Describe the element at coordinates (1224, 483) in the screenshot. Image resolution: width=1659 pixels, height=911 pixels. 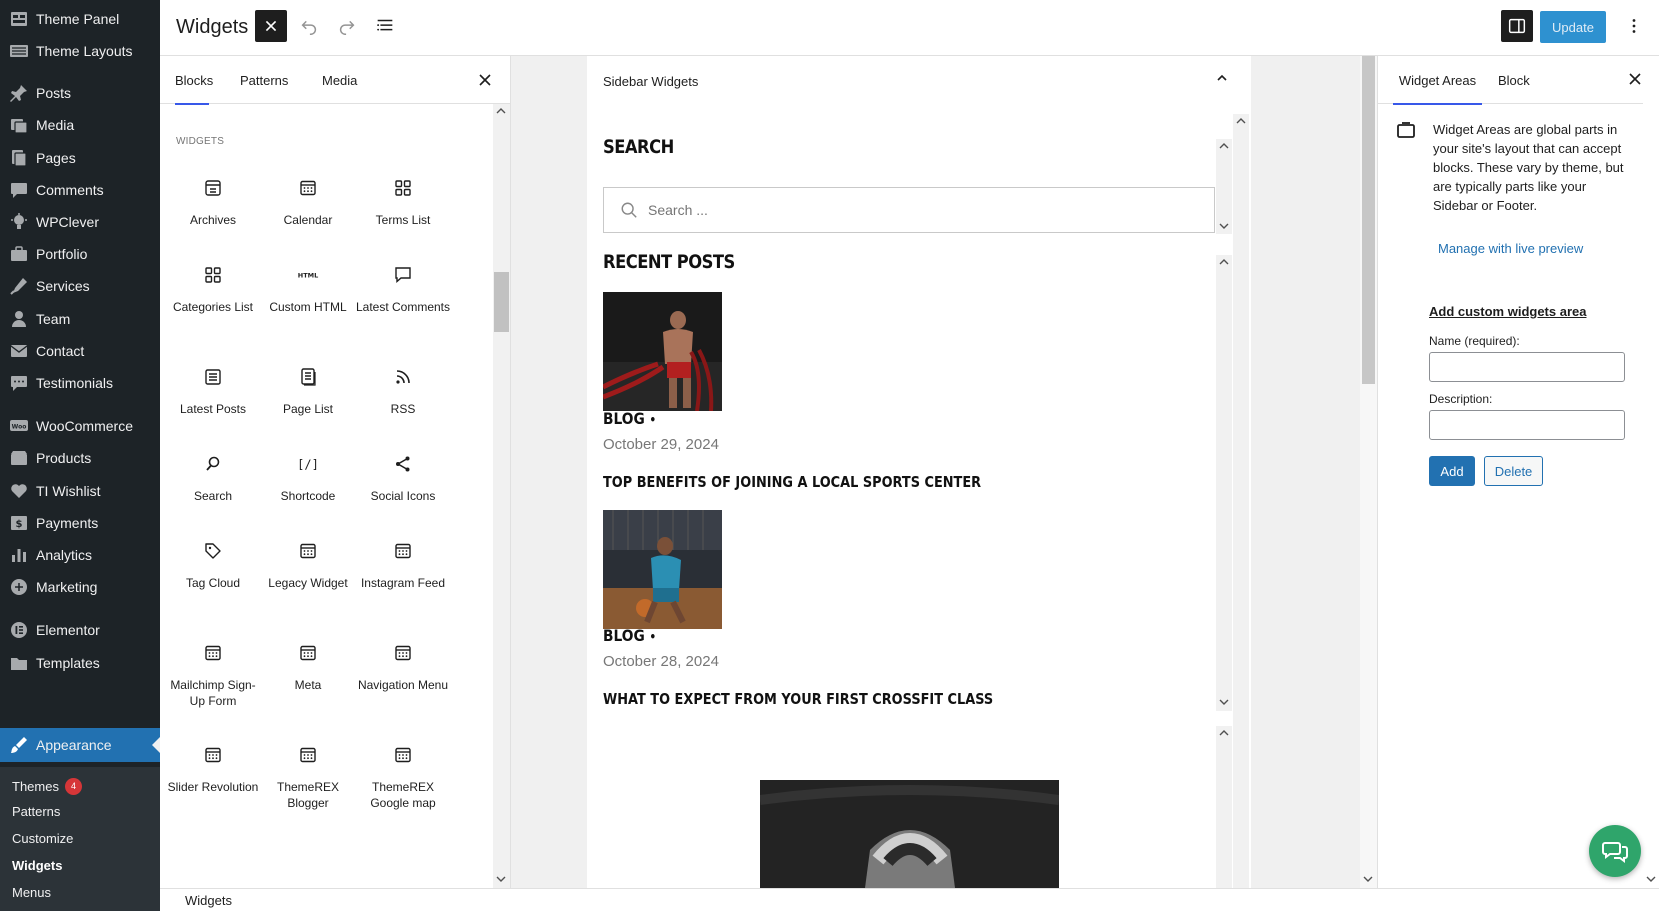
I see `recent-posts-scrollbar` at that location.